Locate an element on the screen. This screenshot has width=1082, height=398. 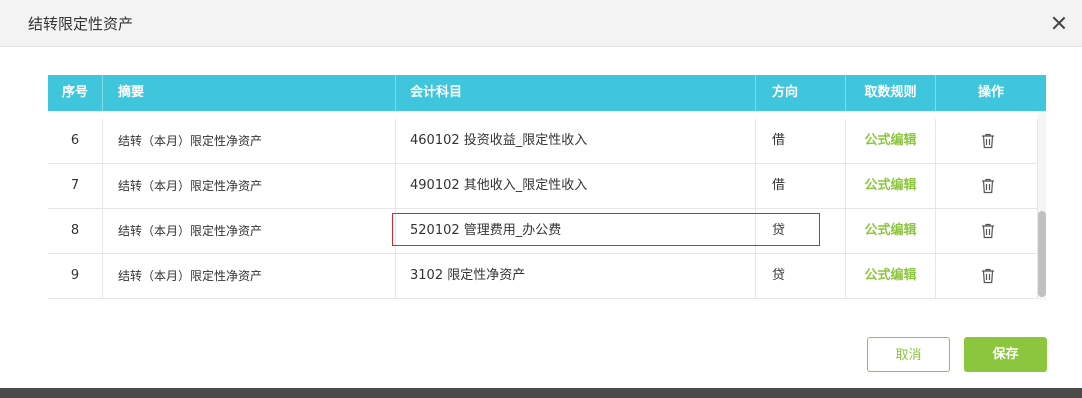
row-no: 8 is located at coordinates (75, 231).